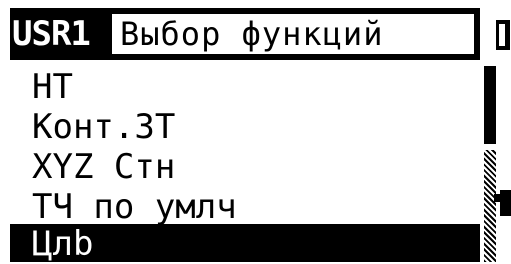 This screenshot has width=511, height=264. I want to click on menu-item-label: Конт.ЗТ, so click(104, 127).